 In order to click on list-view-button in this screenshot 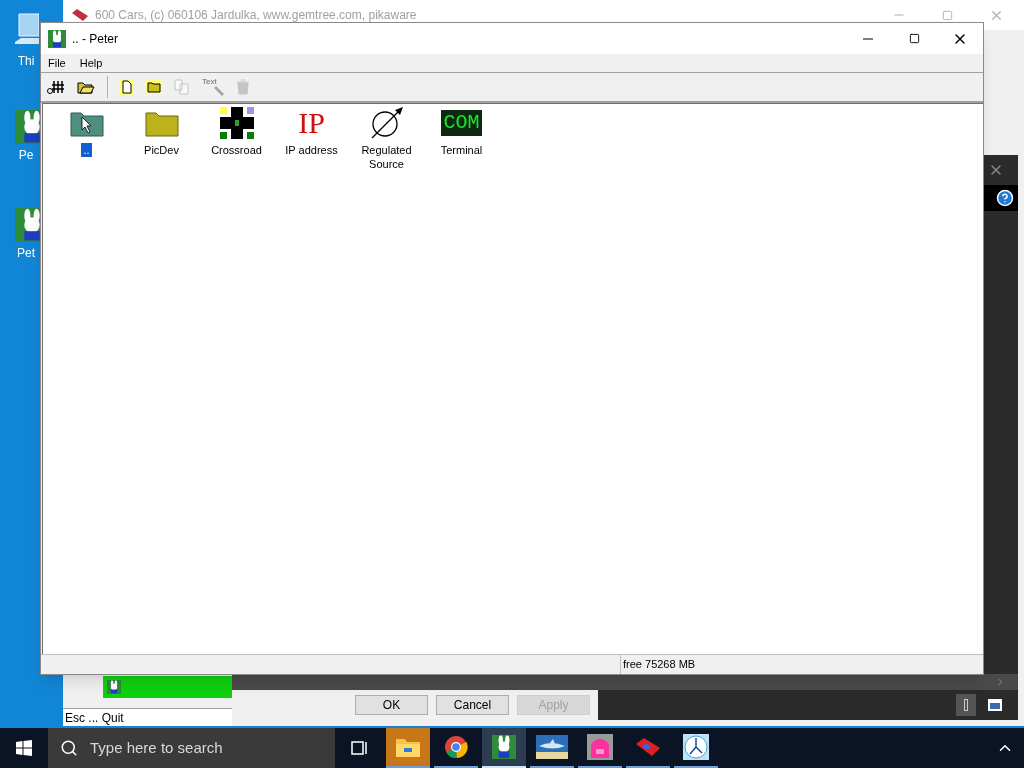, I will do `click(966, 705)`.